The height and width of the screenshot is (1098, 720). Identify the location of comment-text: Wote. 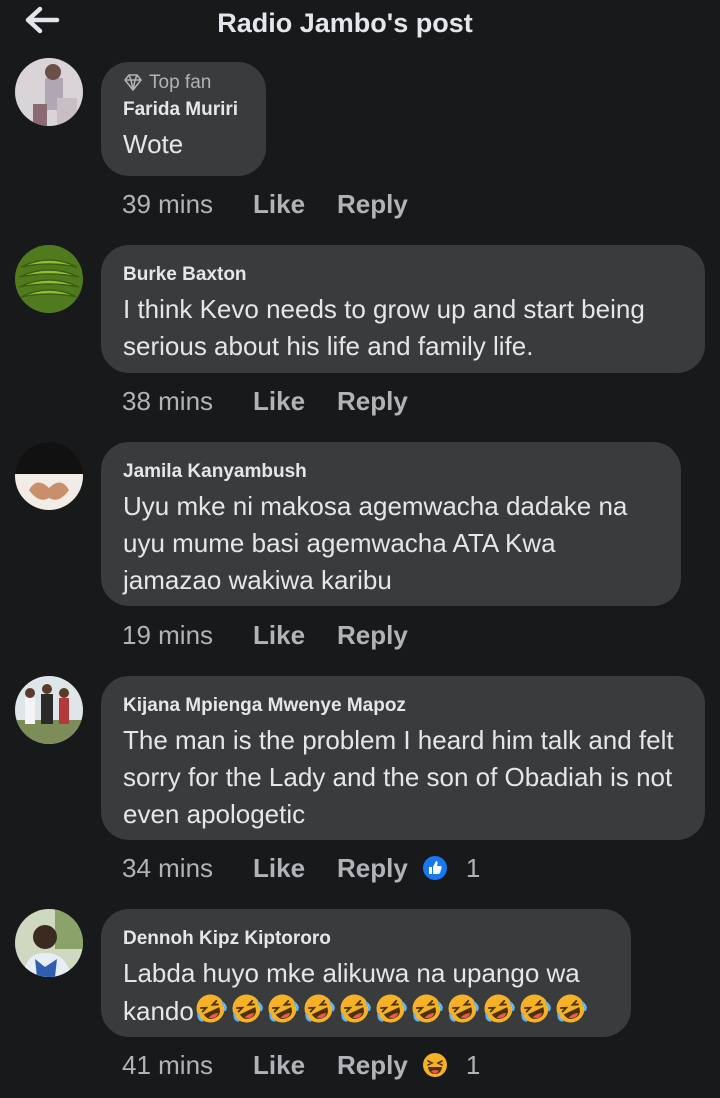
(153, 144).